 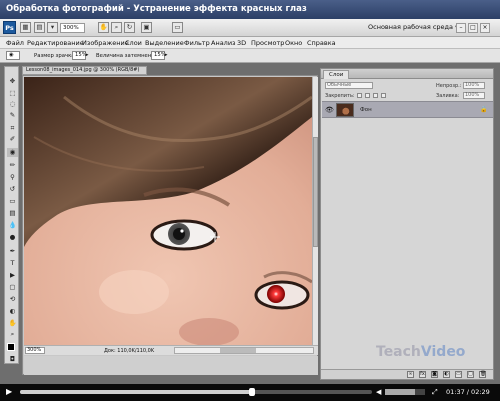 I want to click on arrange-documents-icon: ▣, so click(x=146, y=27).